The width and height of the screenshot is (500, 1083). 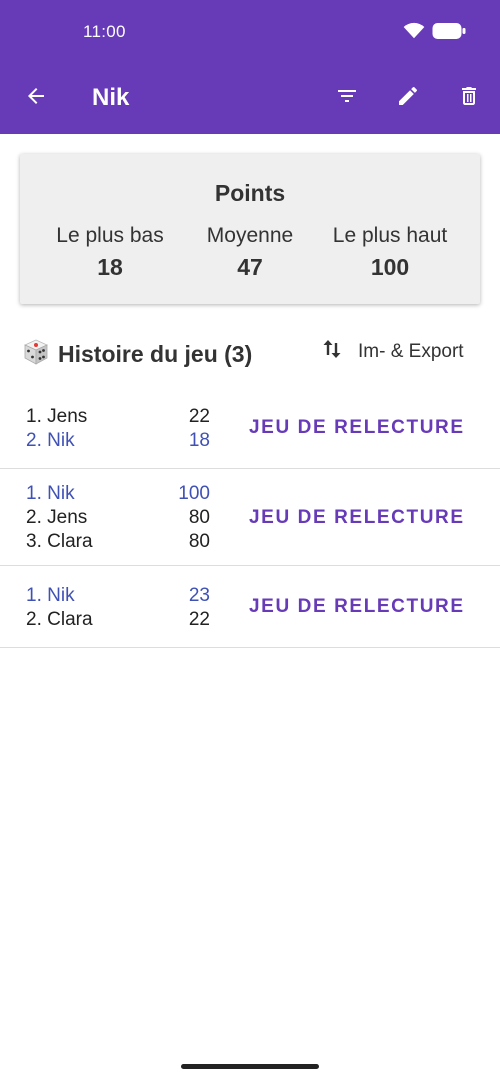 What do you see at coordinates (250, 1066) in the screenshot?
I see `home-indicator` at bounding box center [250, 1066].